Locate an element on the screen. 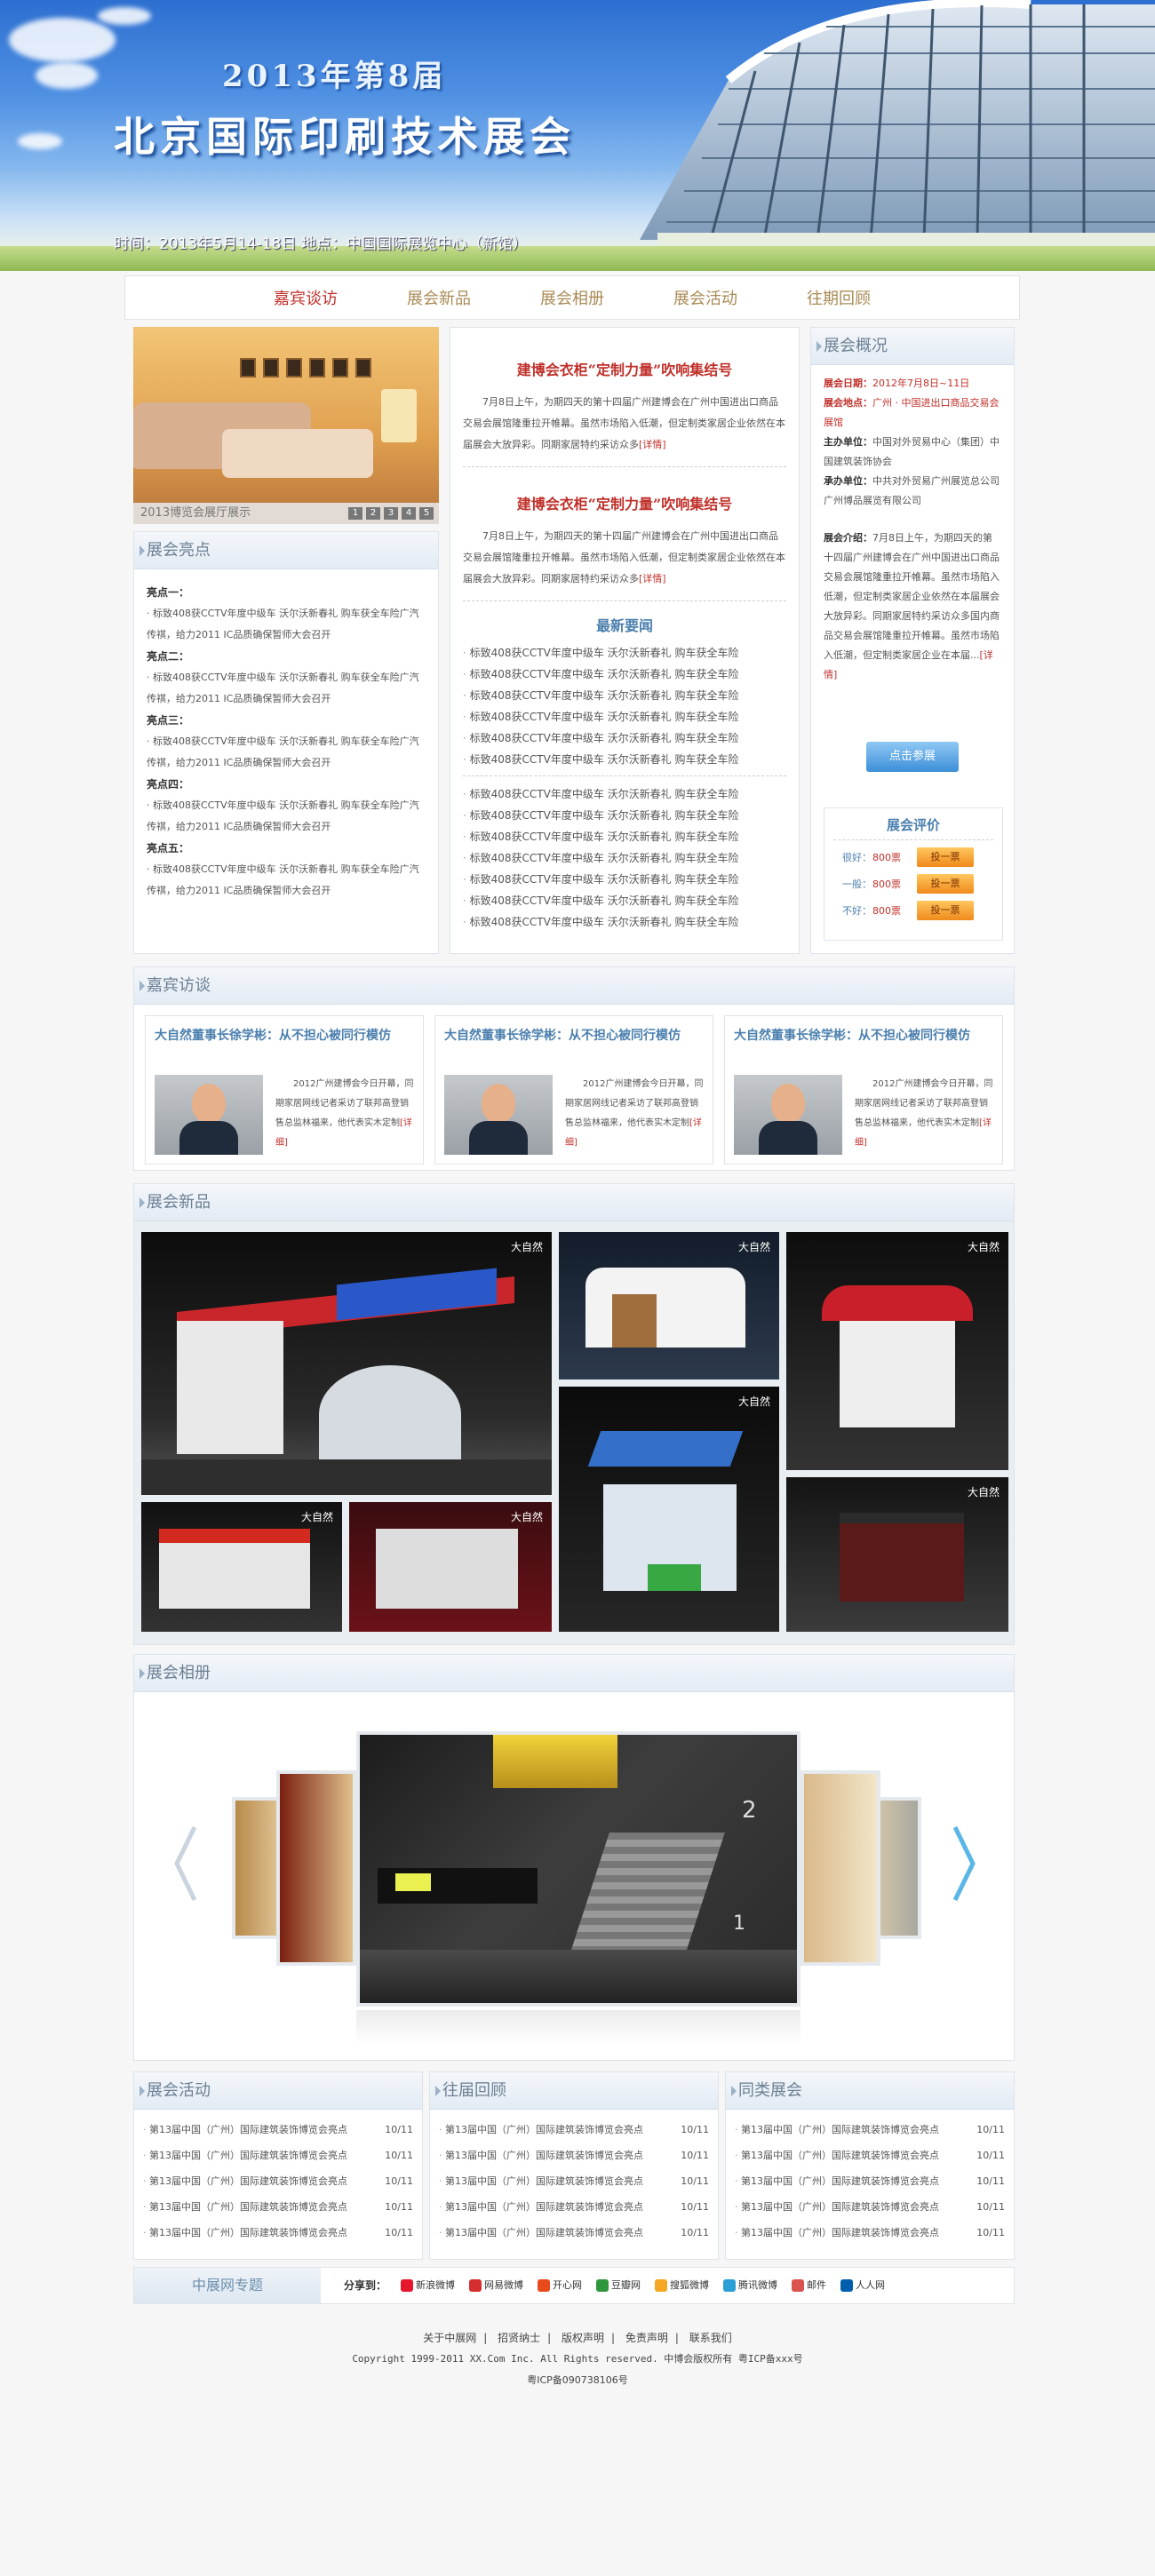 The image size is (1155, 2576). rating-box: 展会评价 很好： 800票 投一票 一般： 800票 投一票 不好： 800票 投一票 is located at coordinates (913, 874).